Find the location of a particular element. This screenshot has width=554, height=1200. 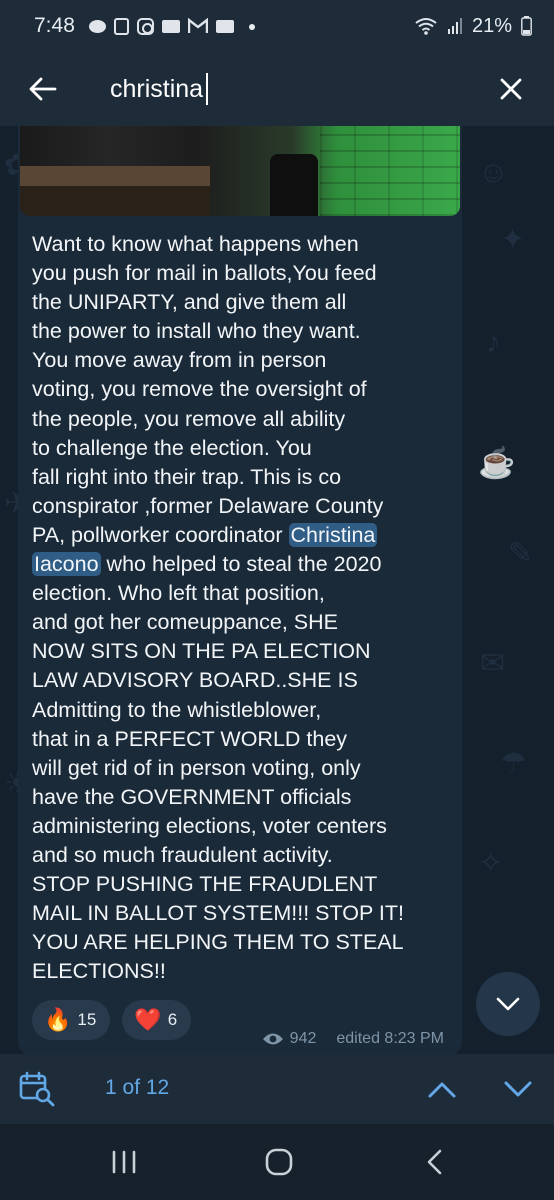

search-header: christina is located at coordinates (277, 89).